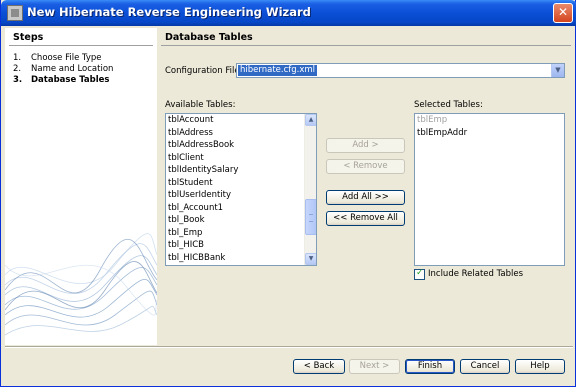 This screenshot has height=387, width=576. I want to click on step-label: Choose File Type, so click(66, 58).